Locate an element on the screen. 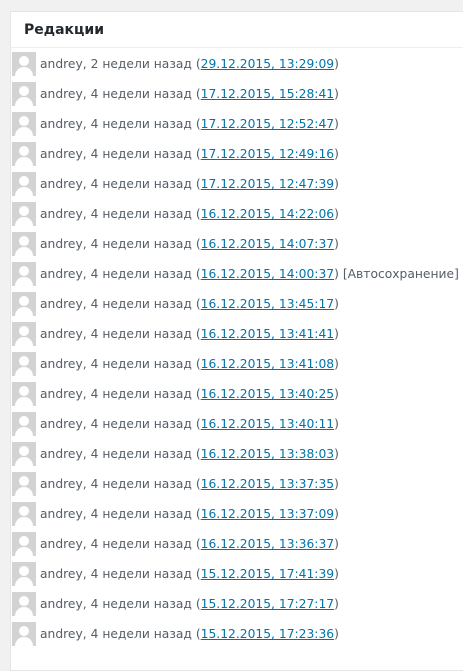 This screenshot has height=671, width=463. revision-date-link: 16.12.2015, 14:00:37 is located at coordinates (267, 274).